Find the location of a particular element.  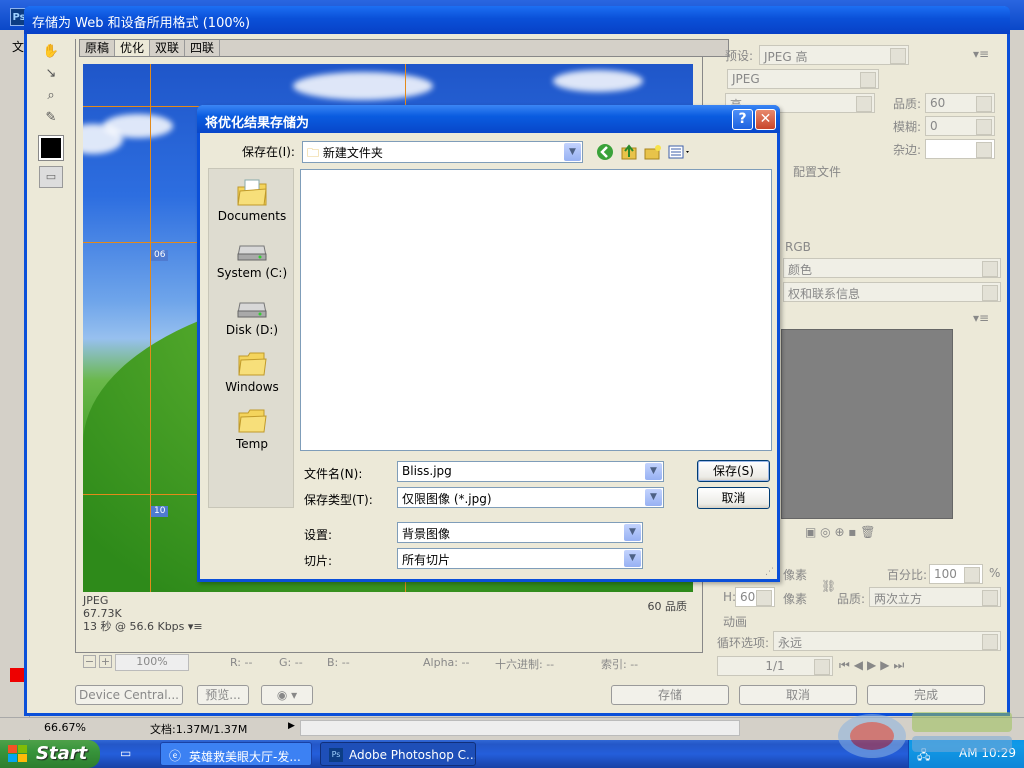

link-icon: ⛓ is located at coordinates (828, 586).